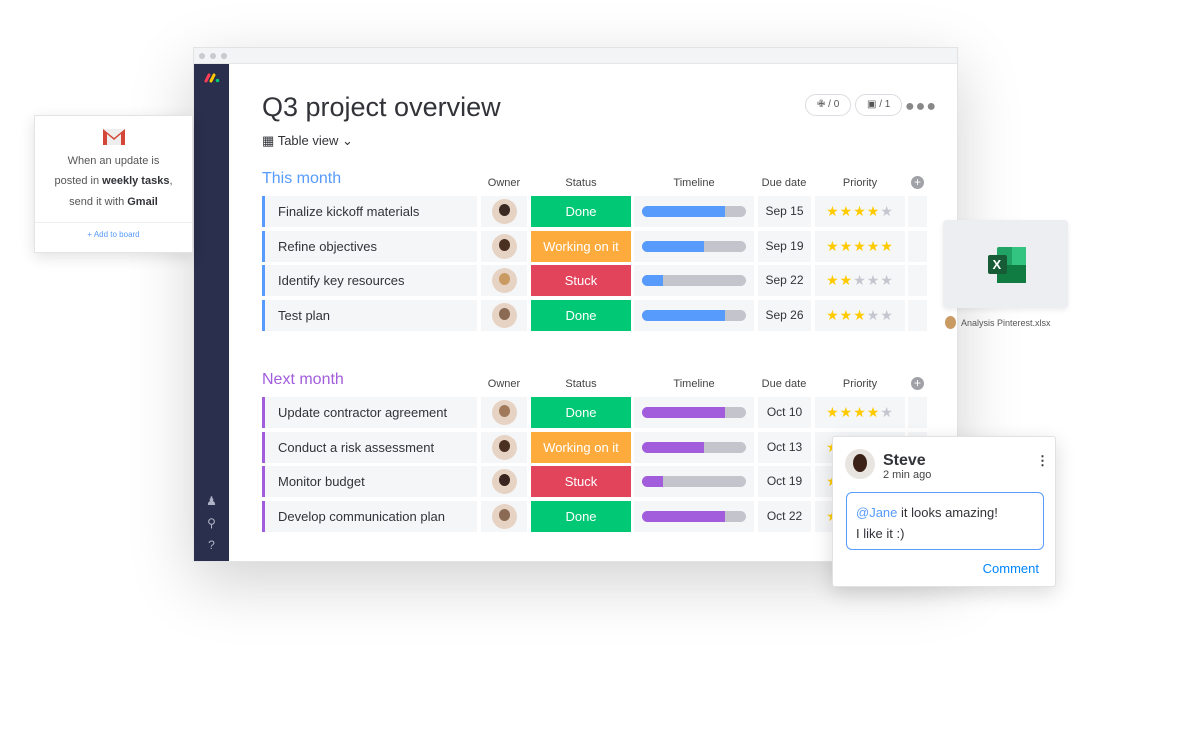 This screenshot has height=735, width=1200. What do you see at coordinates (921, 107) in the screenshot?
I see `more-options-icon: ●●●` at bounding box center [921, 107].